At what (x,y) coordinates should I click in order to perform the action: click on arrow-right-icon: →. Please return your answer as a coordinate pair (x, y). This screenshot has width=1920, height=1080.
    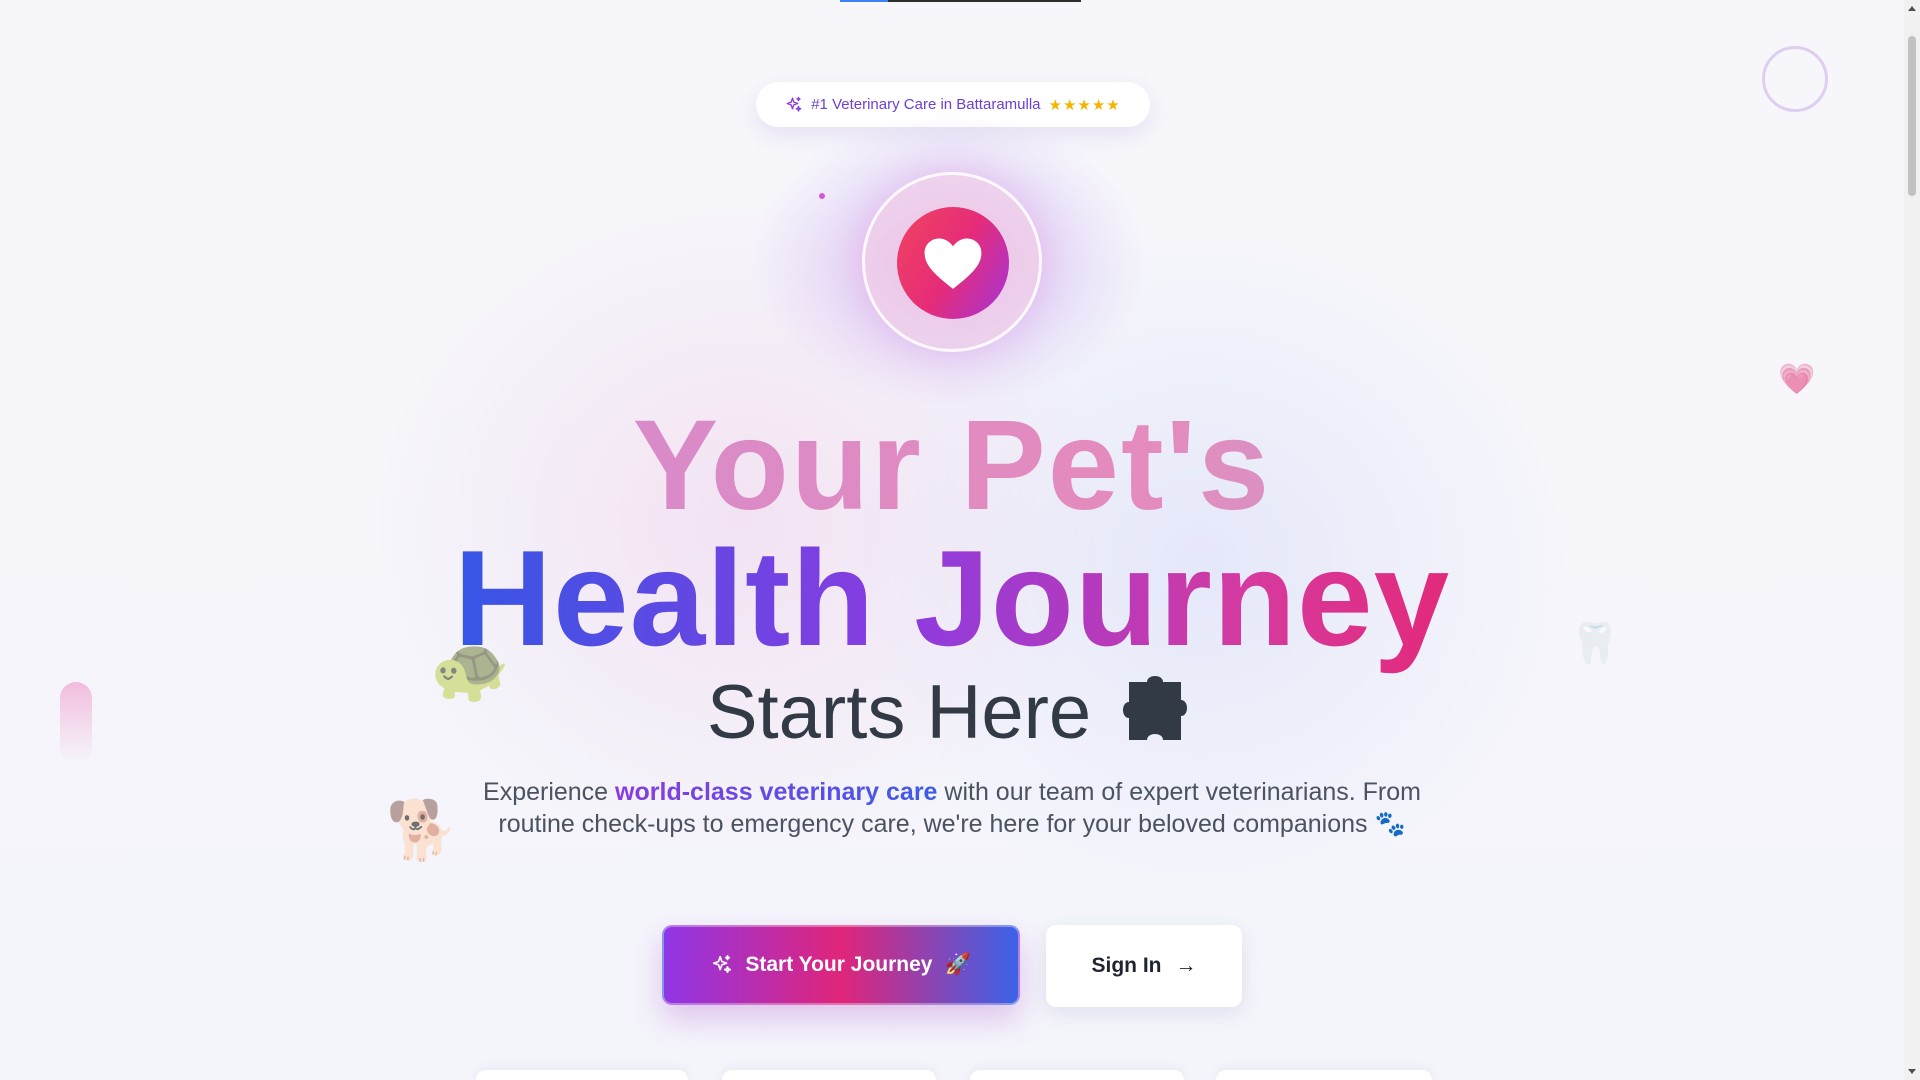
    Looking at the image, I should click on (1186, 965).